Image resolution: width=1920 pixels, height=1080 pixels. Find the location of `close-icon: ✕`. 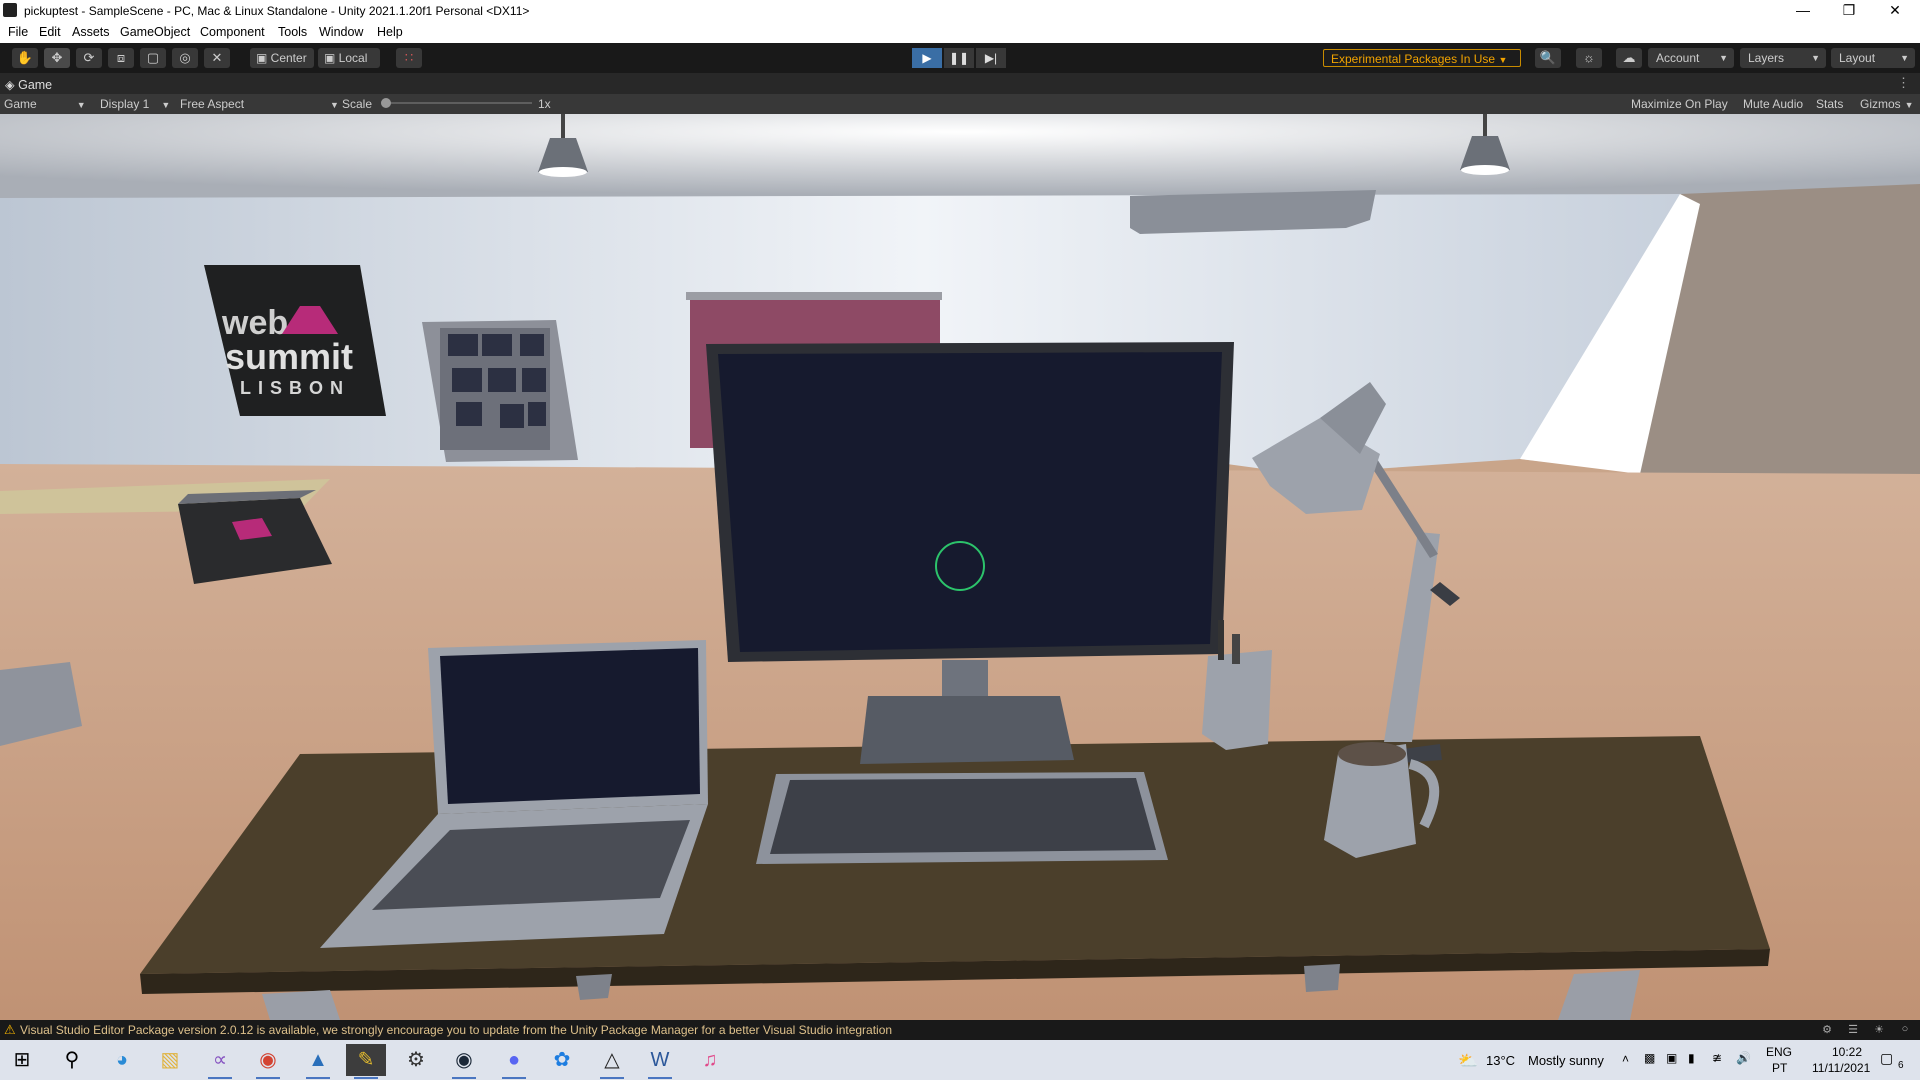

close-icon: ✕ is located at coordinates (1895, 11).